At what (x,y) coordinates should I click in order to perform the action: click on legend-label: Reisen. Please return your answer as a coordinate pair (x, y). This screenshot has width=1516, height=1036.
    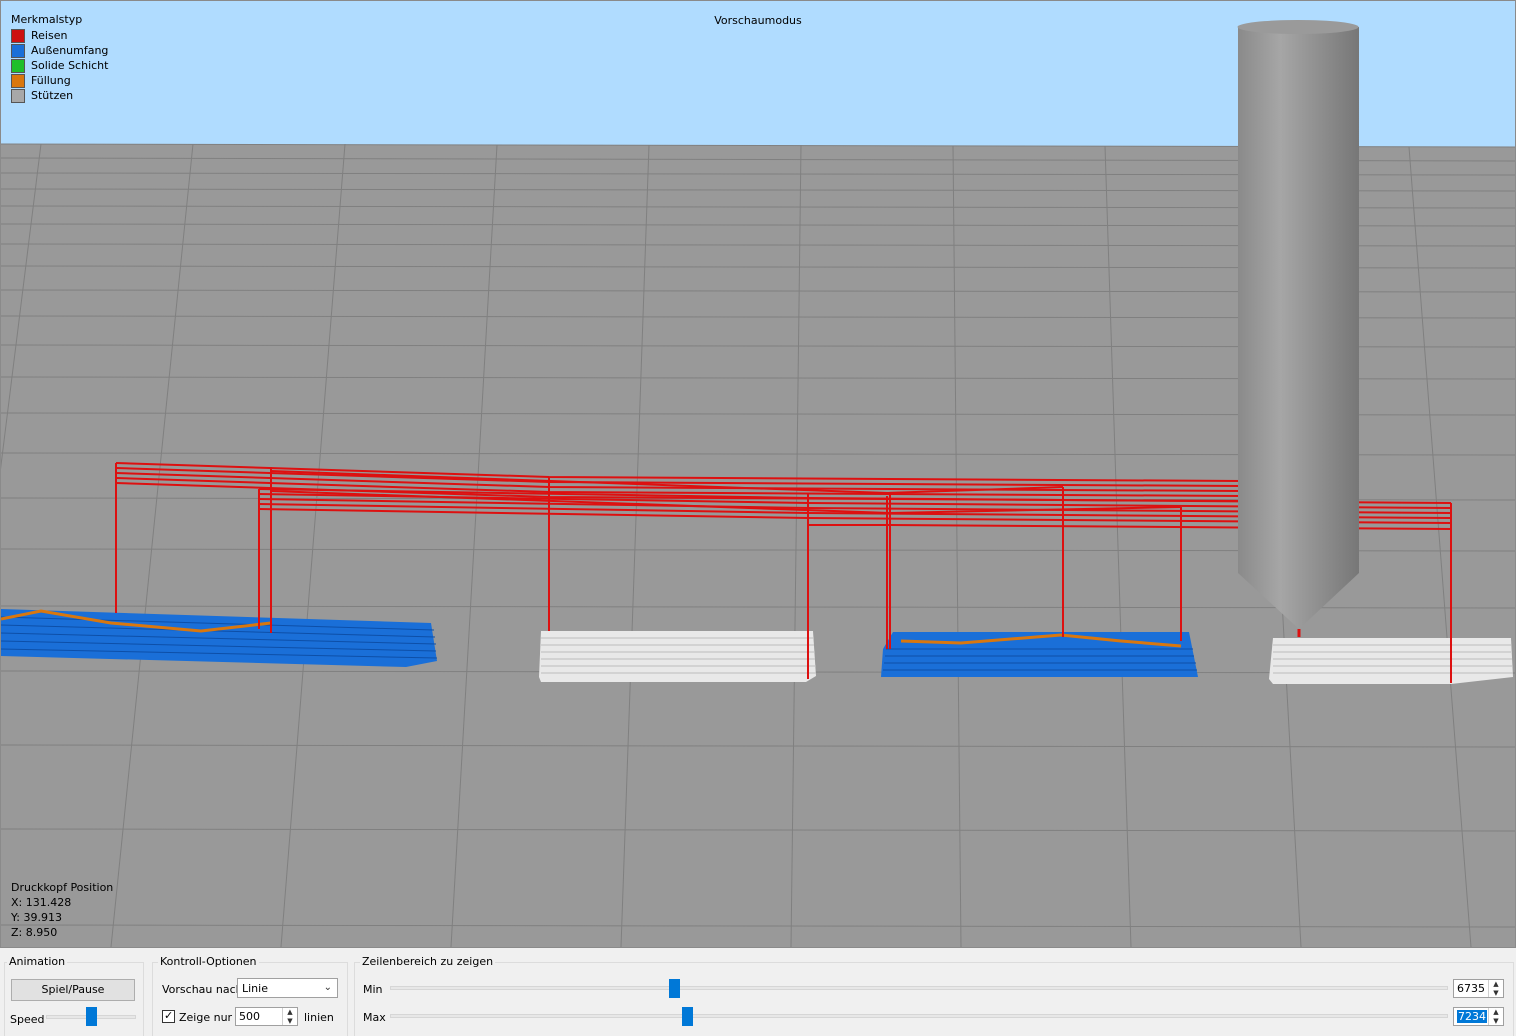
    Looking at the image, I should click on (49, 35).